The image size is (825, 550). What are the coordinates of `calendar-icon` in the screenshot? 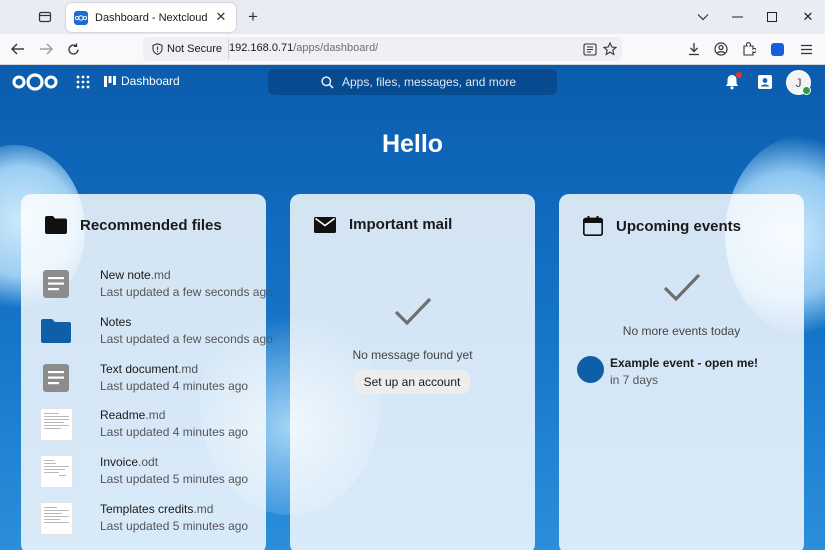 It's located at (593, 226).